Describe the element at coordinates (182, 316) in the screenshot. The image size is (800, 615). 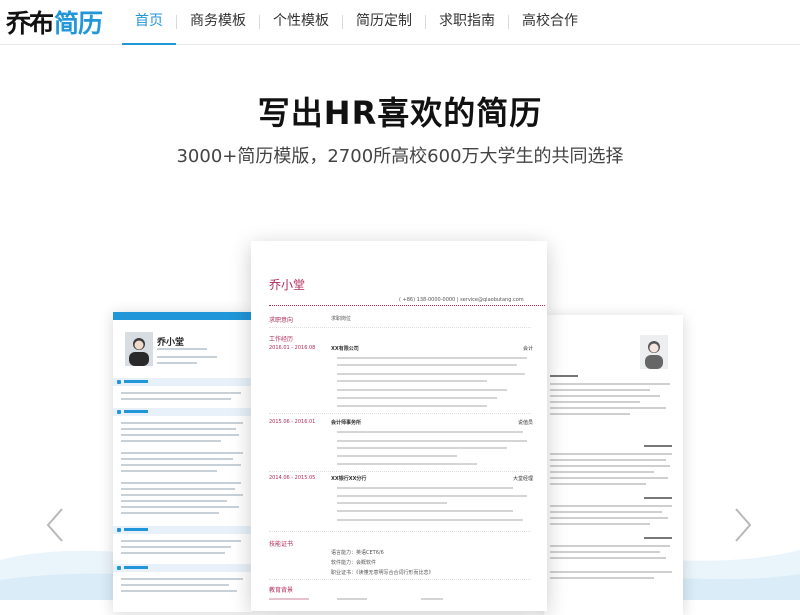
I see `card-accent-bar` at that location.